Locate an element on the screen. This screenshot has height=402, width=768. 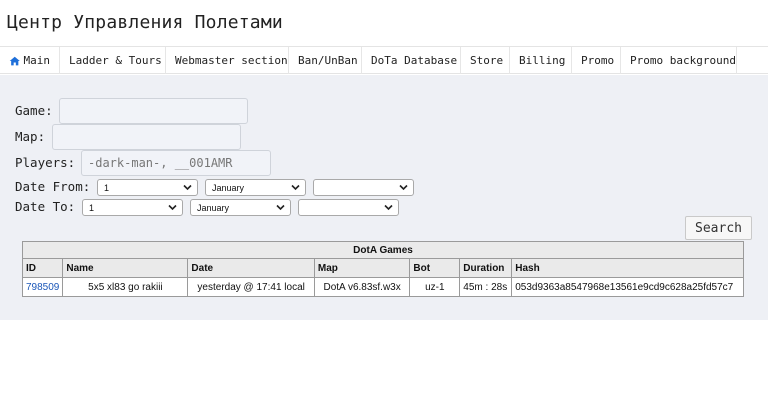
date-from-day-select: 1 is located at coordinates (147, 187).